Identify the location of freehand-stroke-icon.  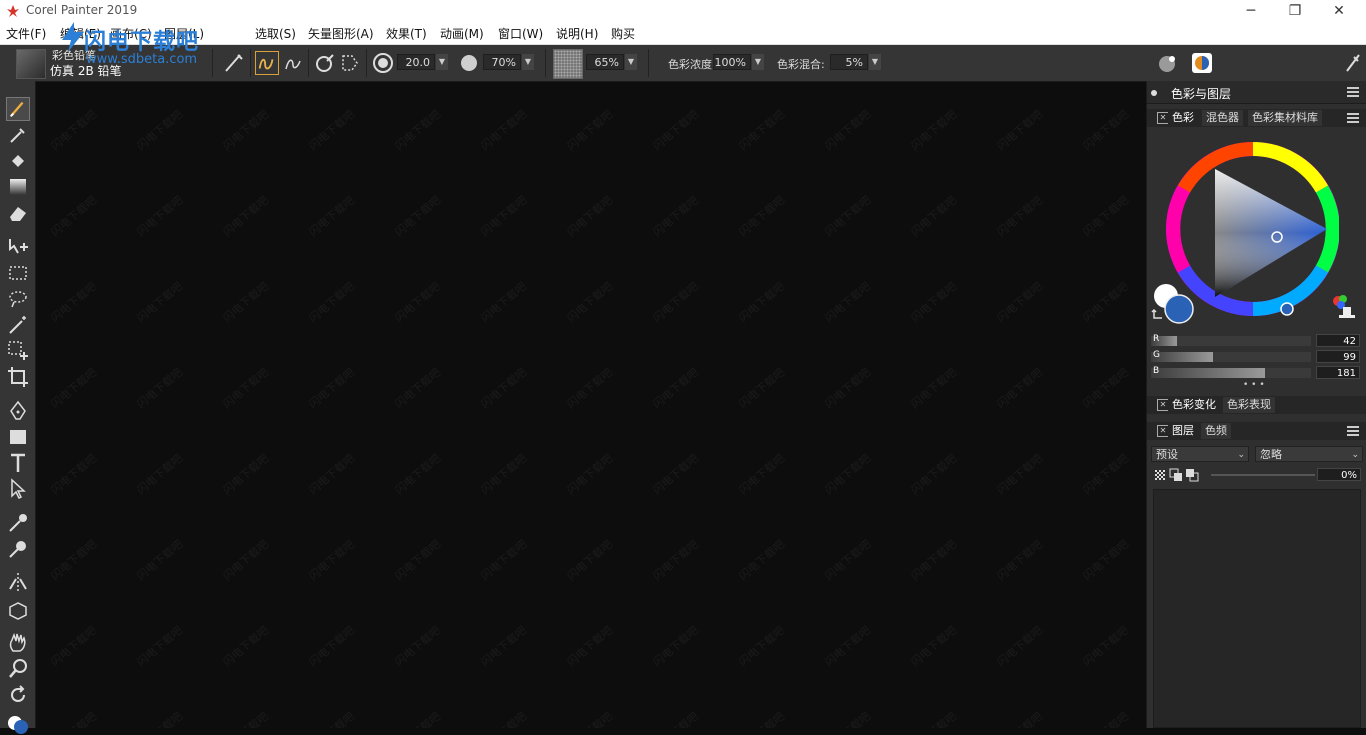
(267, 63).